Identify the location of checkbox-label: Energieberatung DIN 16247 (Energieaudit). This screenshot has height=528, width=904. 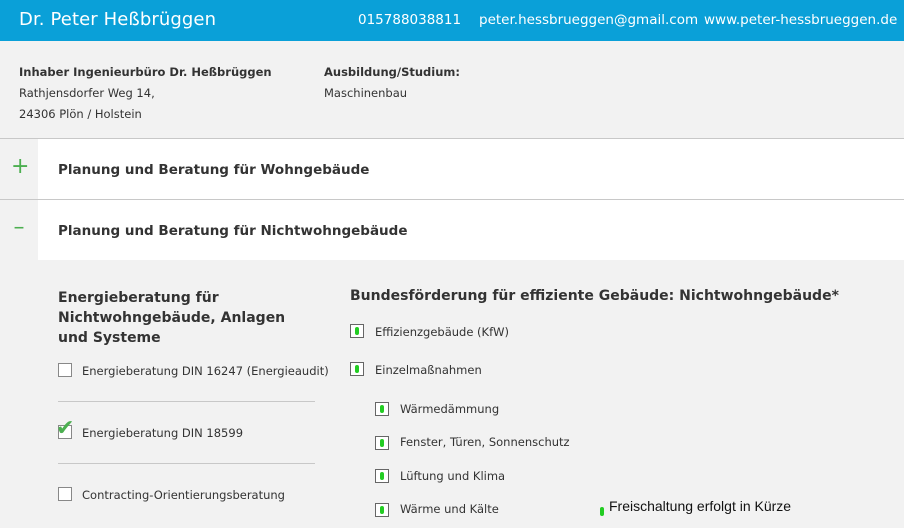
(205, 371).